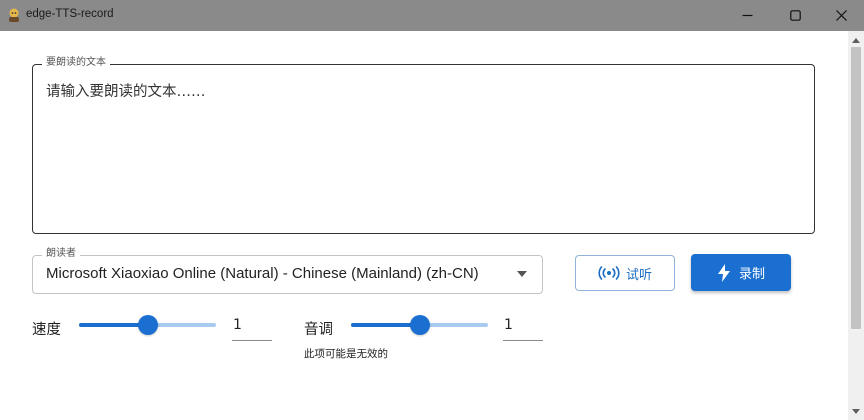  What do you see at coordinates (856, 188) in the screenshot?
I see `scroll-thumb` at bounding box center [856, 188].